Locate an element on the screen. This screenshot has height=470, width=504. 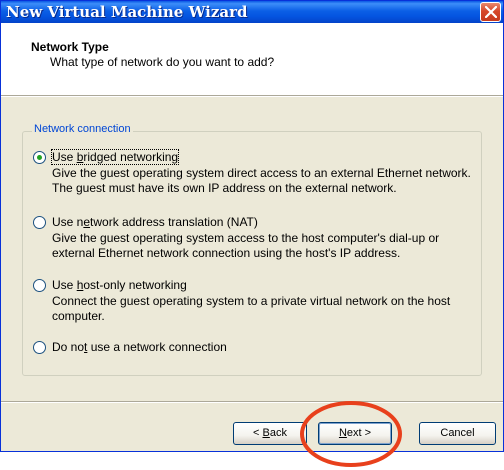
radio-nat is located at coordinates (39, 222).